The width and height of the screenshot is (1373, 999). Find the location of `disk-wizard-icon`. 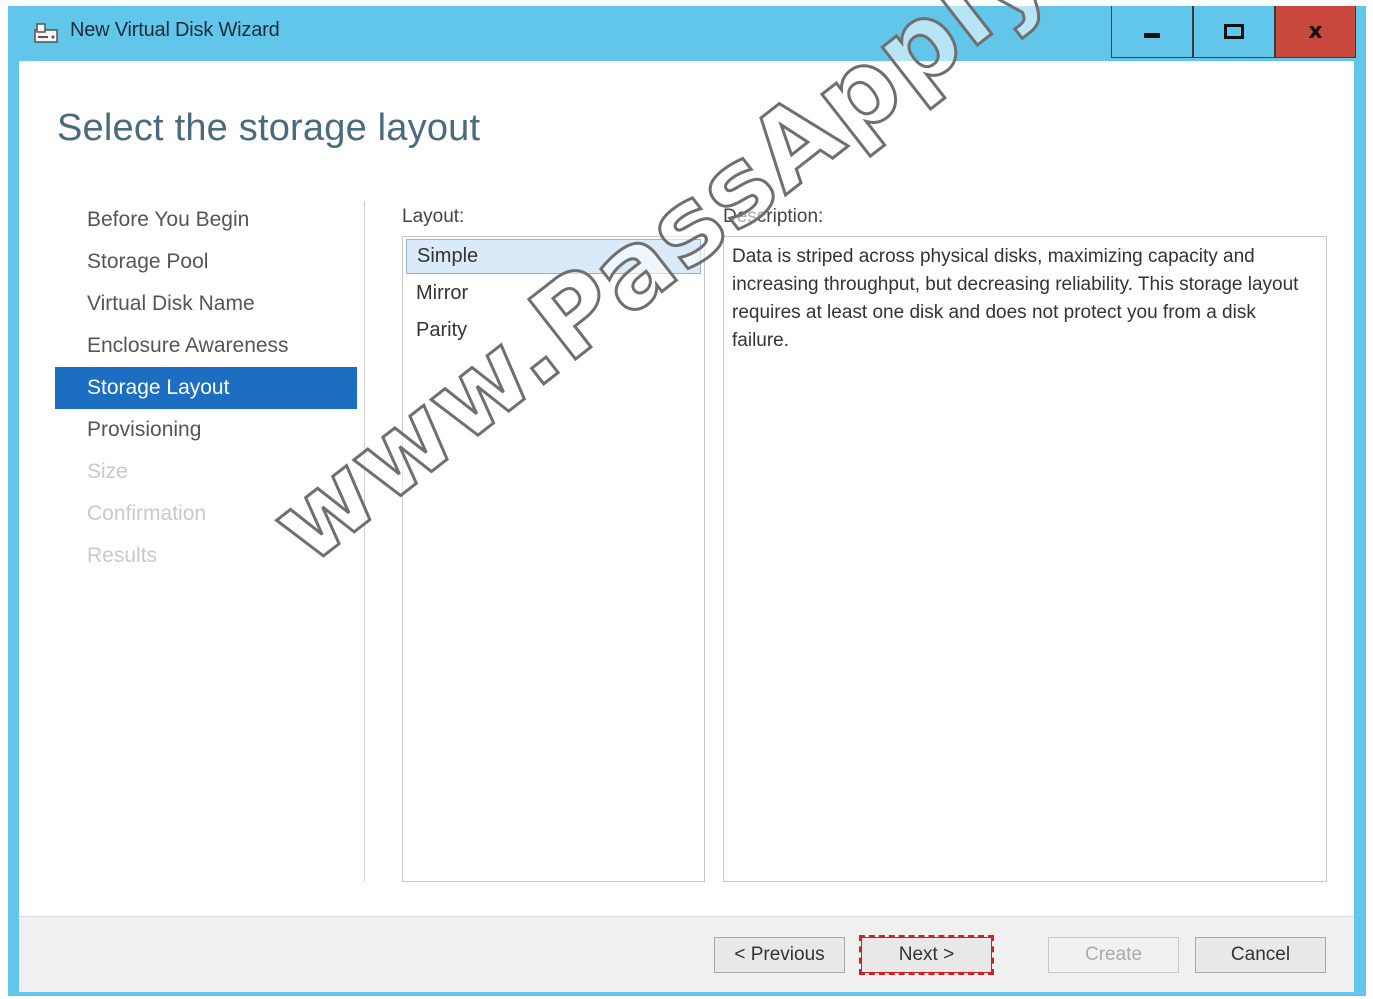

disk-wizard-icon is located at coordinates (47, 33).